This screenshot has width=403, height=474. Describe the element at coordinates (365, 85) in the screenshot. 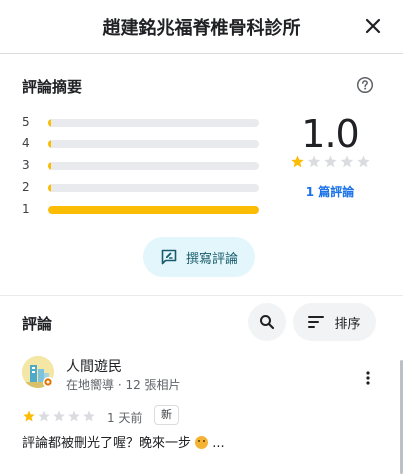

I see `help-circle-icon` at that location.